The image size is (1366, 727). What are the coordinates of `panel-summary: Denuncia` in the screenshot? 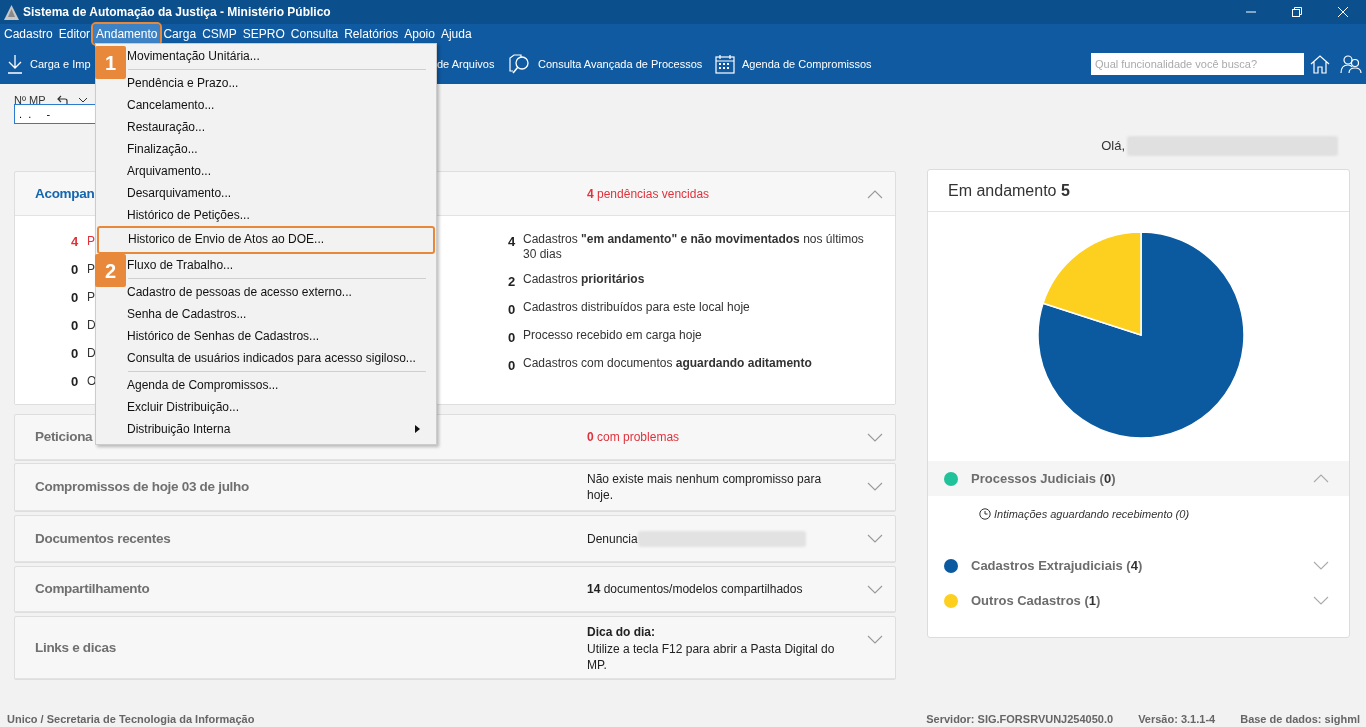 It's located at (612, 538).